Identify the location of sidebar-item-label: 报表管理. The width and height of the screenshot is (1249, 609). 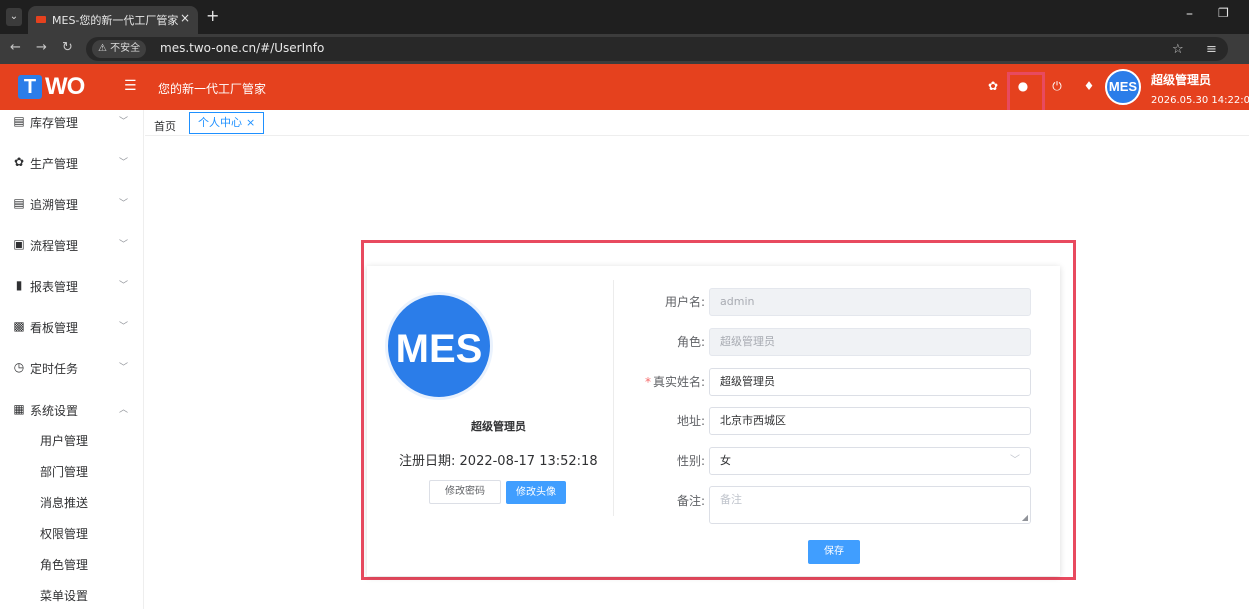
(54, 287).